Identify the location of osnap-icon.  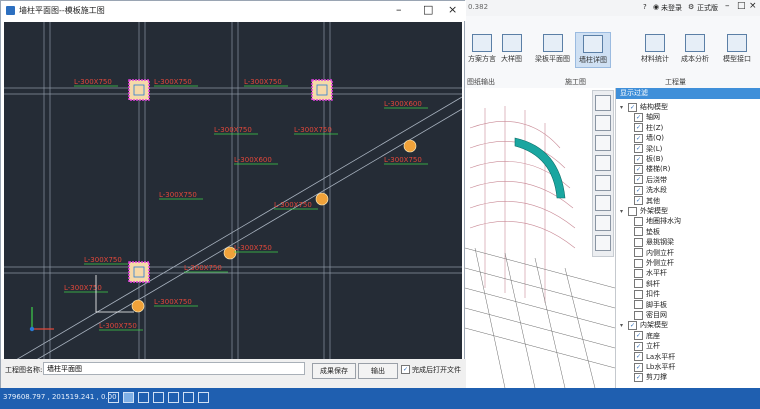
(173, 397).